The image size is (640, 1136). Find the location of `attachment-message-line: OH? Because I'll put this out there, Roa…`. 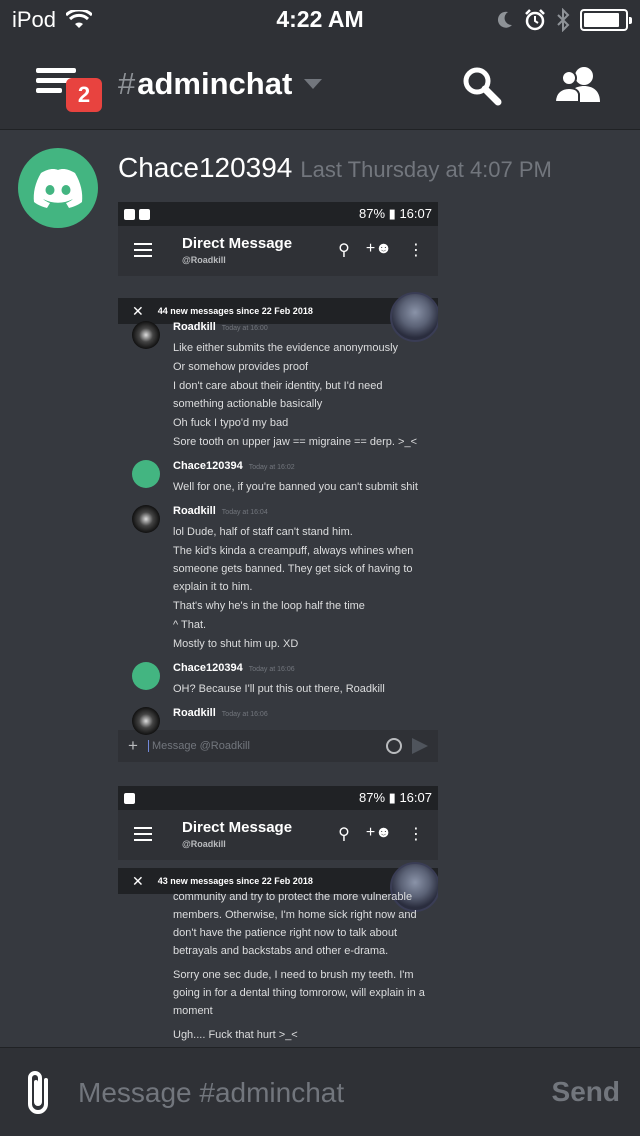

attachment-message-line: OH? Because I'll put this out there, Roa… is located at coordinates (279, 689).